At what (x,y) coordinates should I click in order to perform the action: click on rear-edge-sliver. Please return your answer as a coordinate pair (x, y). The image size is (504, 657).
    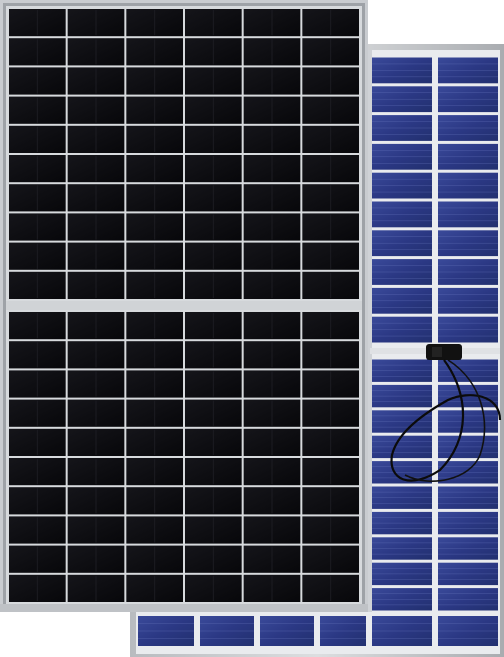
    Looking at the image, I should click on (370, 331).